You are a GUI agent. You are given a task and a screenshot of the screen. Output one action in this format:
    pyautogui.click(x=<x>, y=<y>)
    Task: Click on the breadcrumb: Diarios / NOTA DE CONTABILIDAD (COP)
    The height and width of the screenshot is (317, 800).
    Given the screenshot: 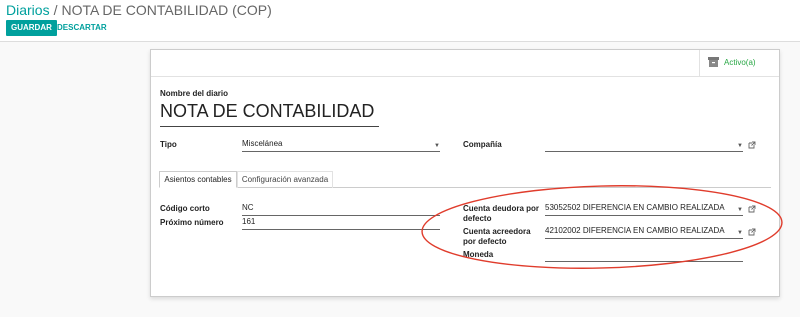 What is the action you would take?
    pyautogui.click(x=139, y=10)
    